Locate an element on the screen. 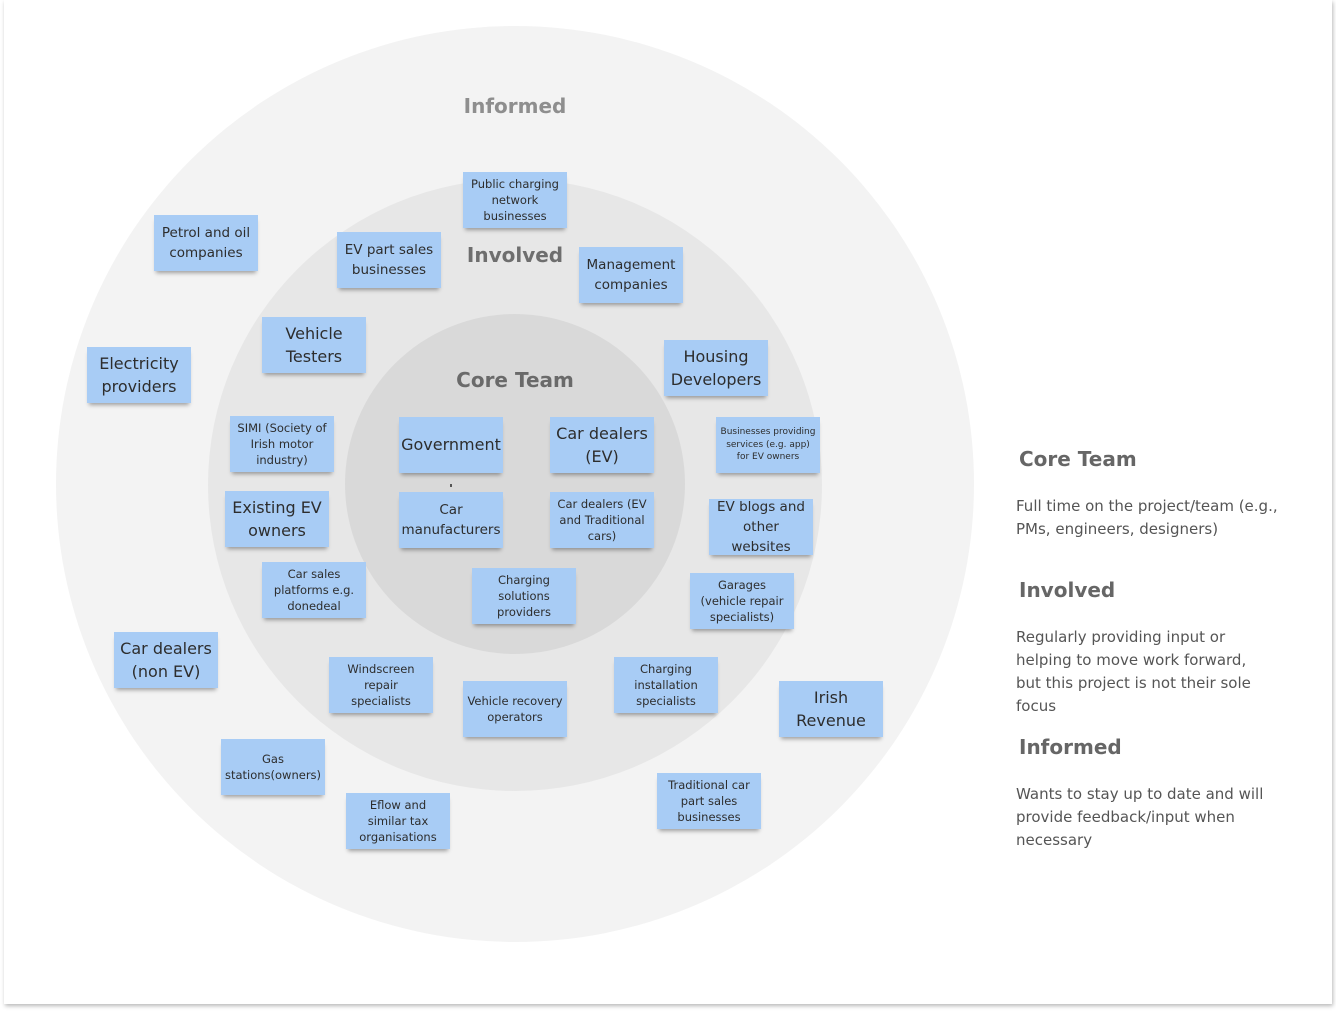 The image size is (1336, 1012). sticky-note: EV part sales businesses is located at coordinates (389, 260).